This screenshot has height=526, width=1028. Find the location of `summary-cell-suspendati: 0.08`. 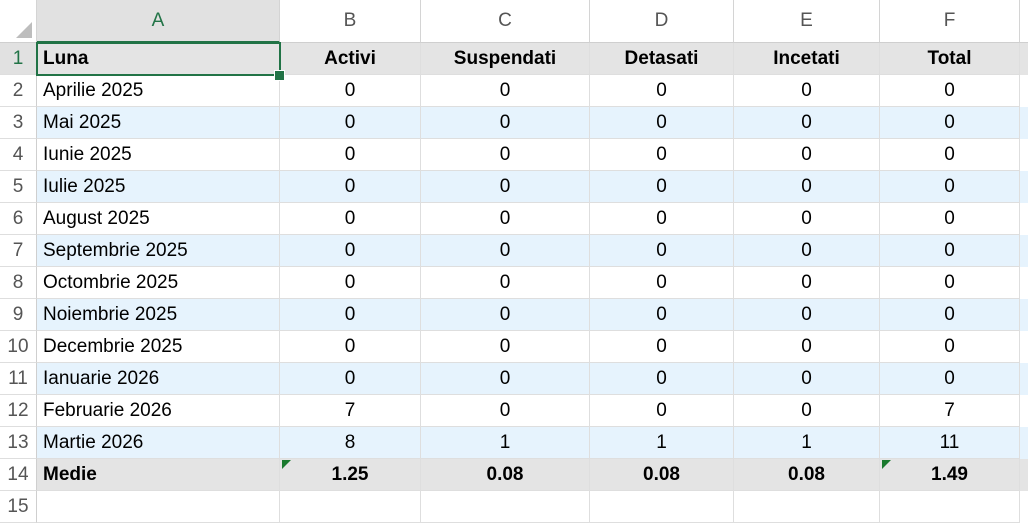

summary-cell-suspendati: 0.08 is located at coordinates (505, 475).